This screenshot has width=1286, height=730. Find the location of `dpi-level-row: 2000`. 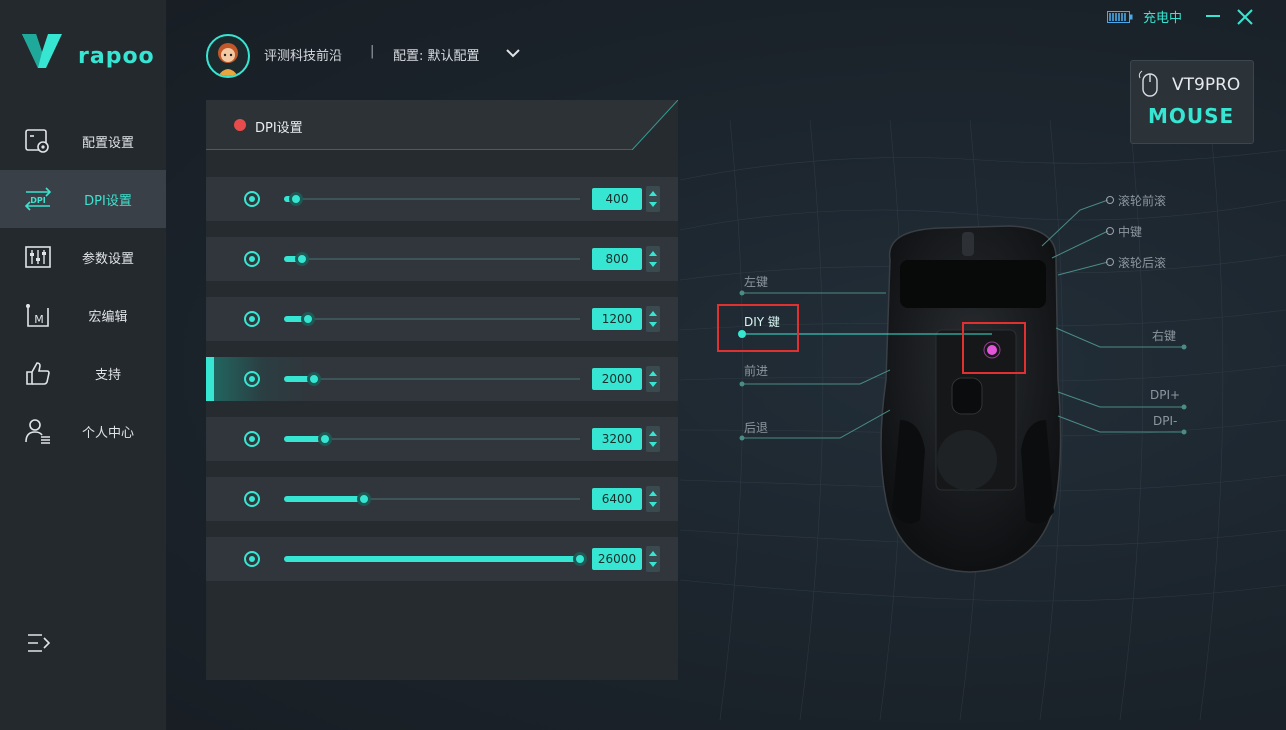

dpi-level-row: 2000 is located at coordinates (442, 379).